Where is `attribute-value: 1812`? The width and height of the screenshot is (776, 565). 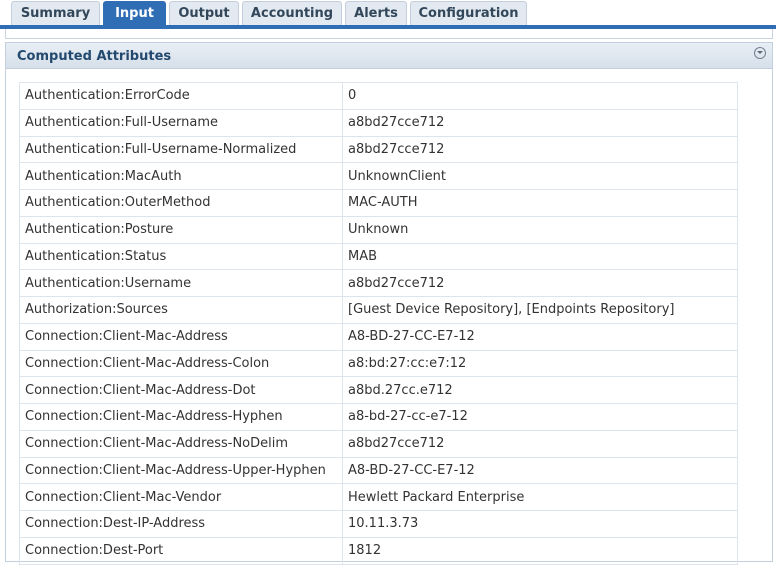
attribute-value: 1812 is located at coordinates (540, 550).